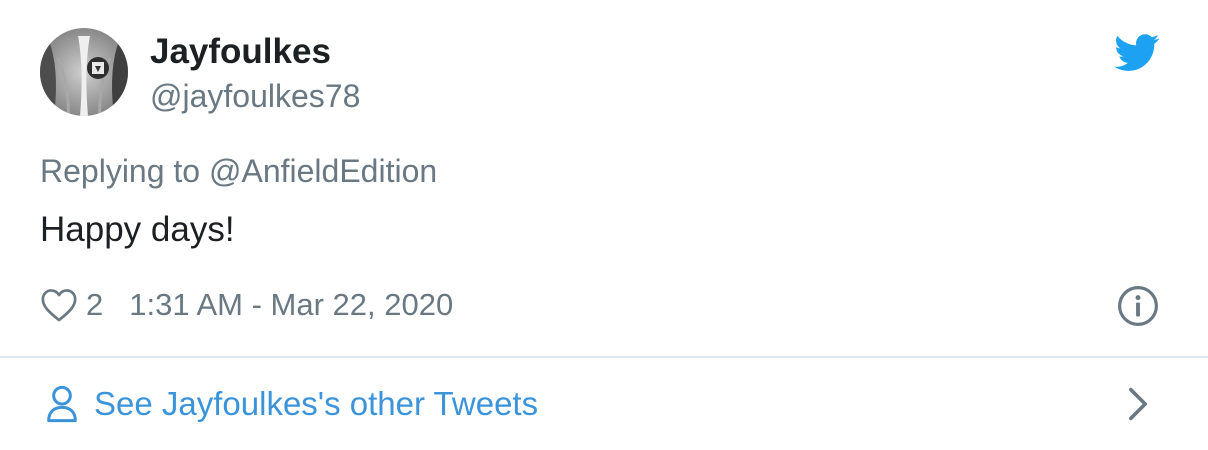 This screenshot has width=1208, height=450. What do you see at coordinates (255, 96) in the screenshot?
I see `author-handle: @jayfoulkes78` at bounding box center [255, 96].